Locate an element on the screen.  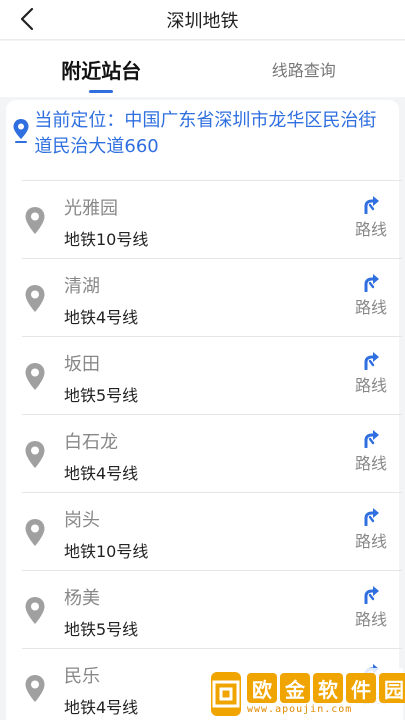
tab-bar: 附近站台 线路查询 is located at coordinates (202, 69).